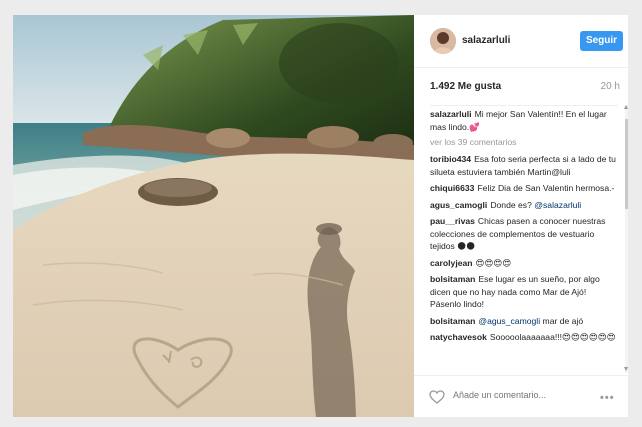  Describe the element at coordinates (524, 142) in the screenshot. I see `view-all-comments-link: ver los 39 comentarios` at that location.